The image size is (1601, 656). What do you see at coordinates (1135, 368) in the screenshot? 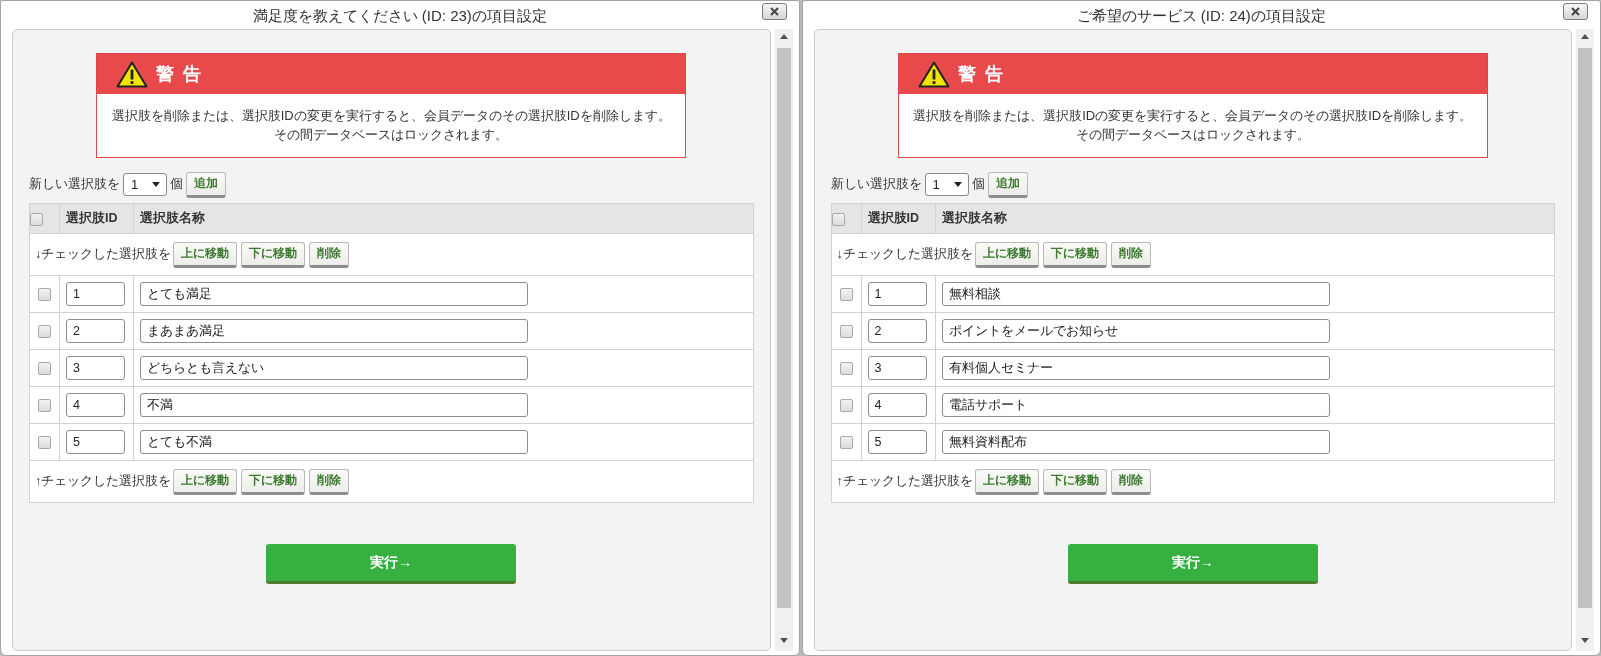
I see `choice-name-field: 有料個人セミナー` at bounding box center [1135, 368].